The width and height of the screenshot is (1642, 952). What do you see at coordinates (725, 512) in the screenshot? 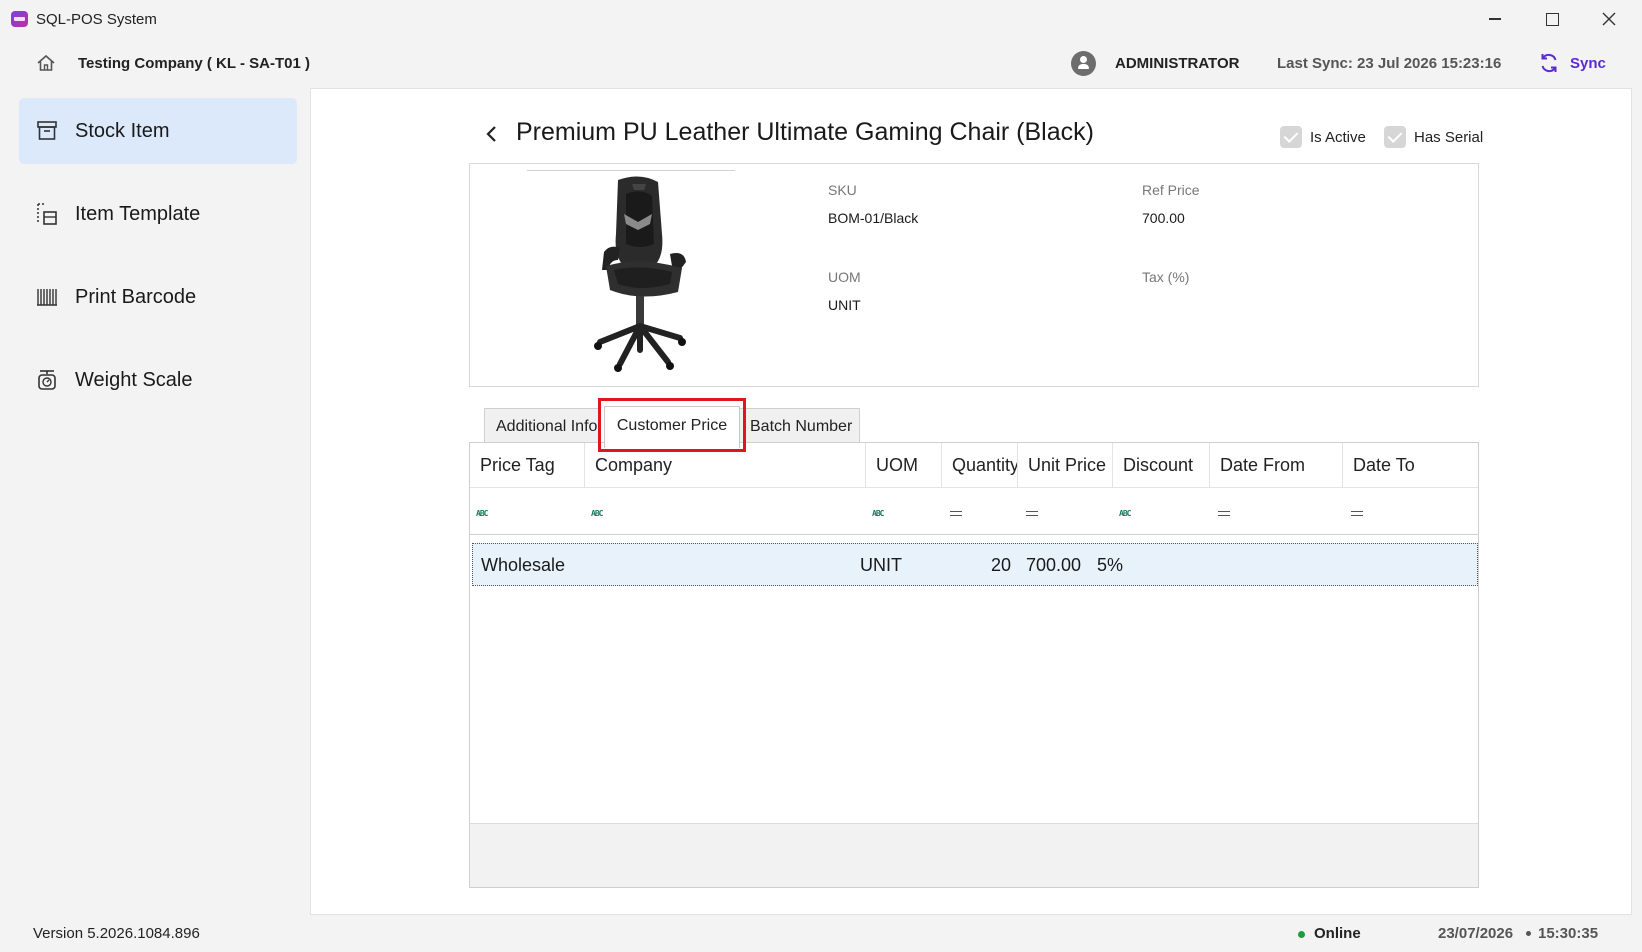
I see `filter-company: ABC` at bounding box center [725, 512].